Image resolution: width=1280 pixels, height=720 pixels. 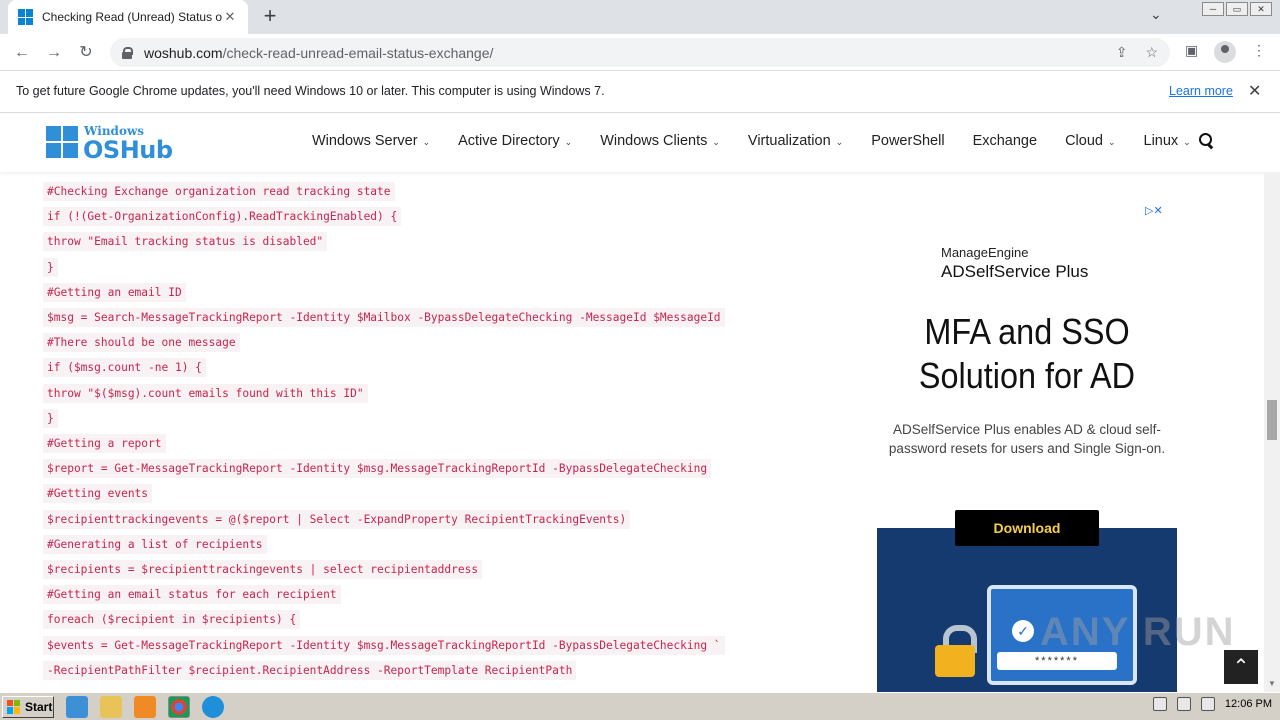 I want to click on volume-icon, so click(x=1159, y=704).